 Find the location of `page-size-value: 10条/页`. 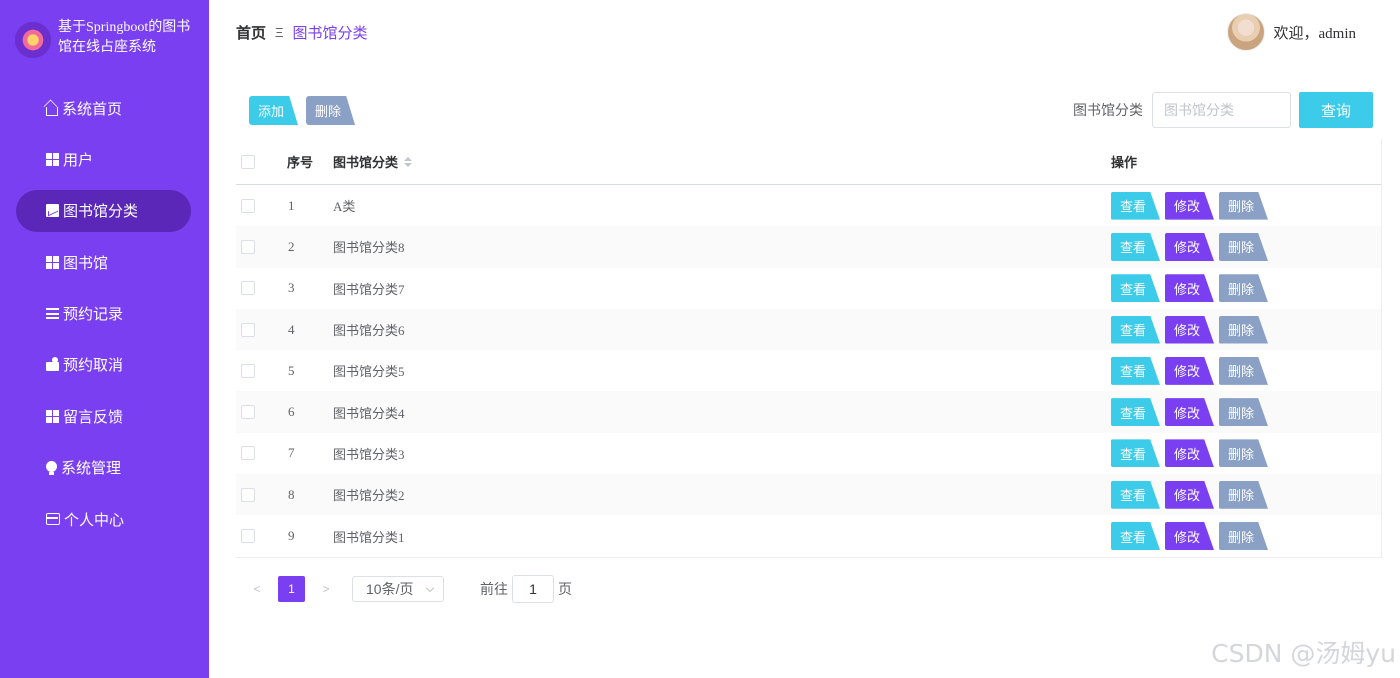

page-size-value: 10条/页 is located at coordinates (390, 589).